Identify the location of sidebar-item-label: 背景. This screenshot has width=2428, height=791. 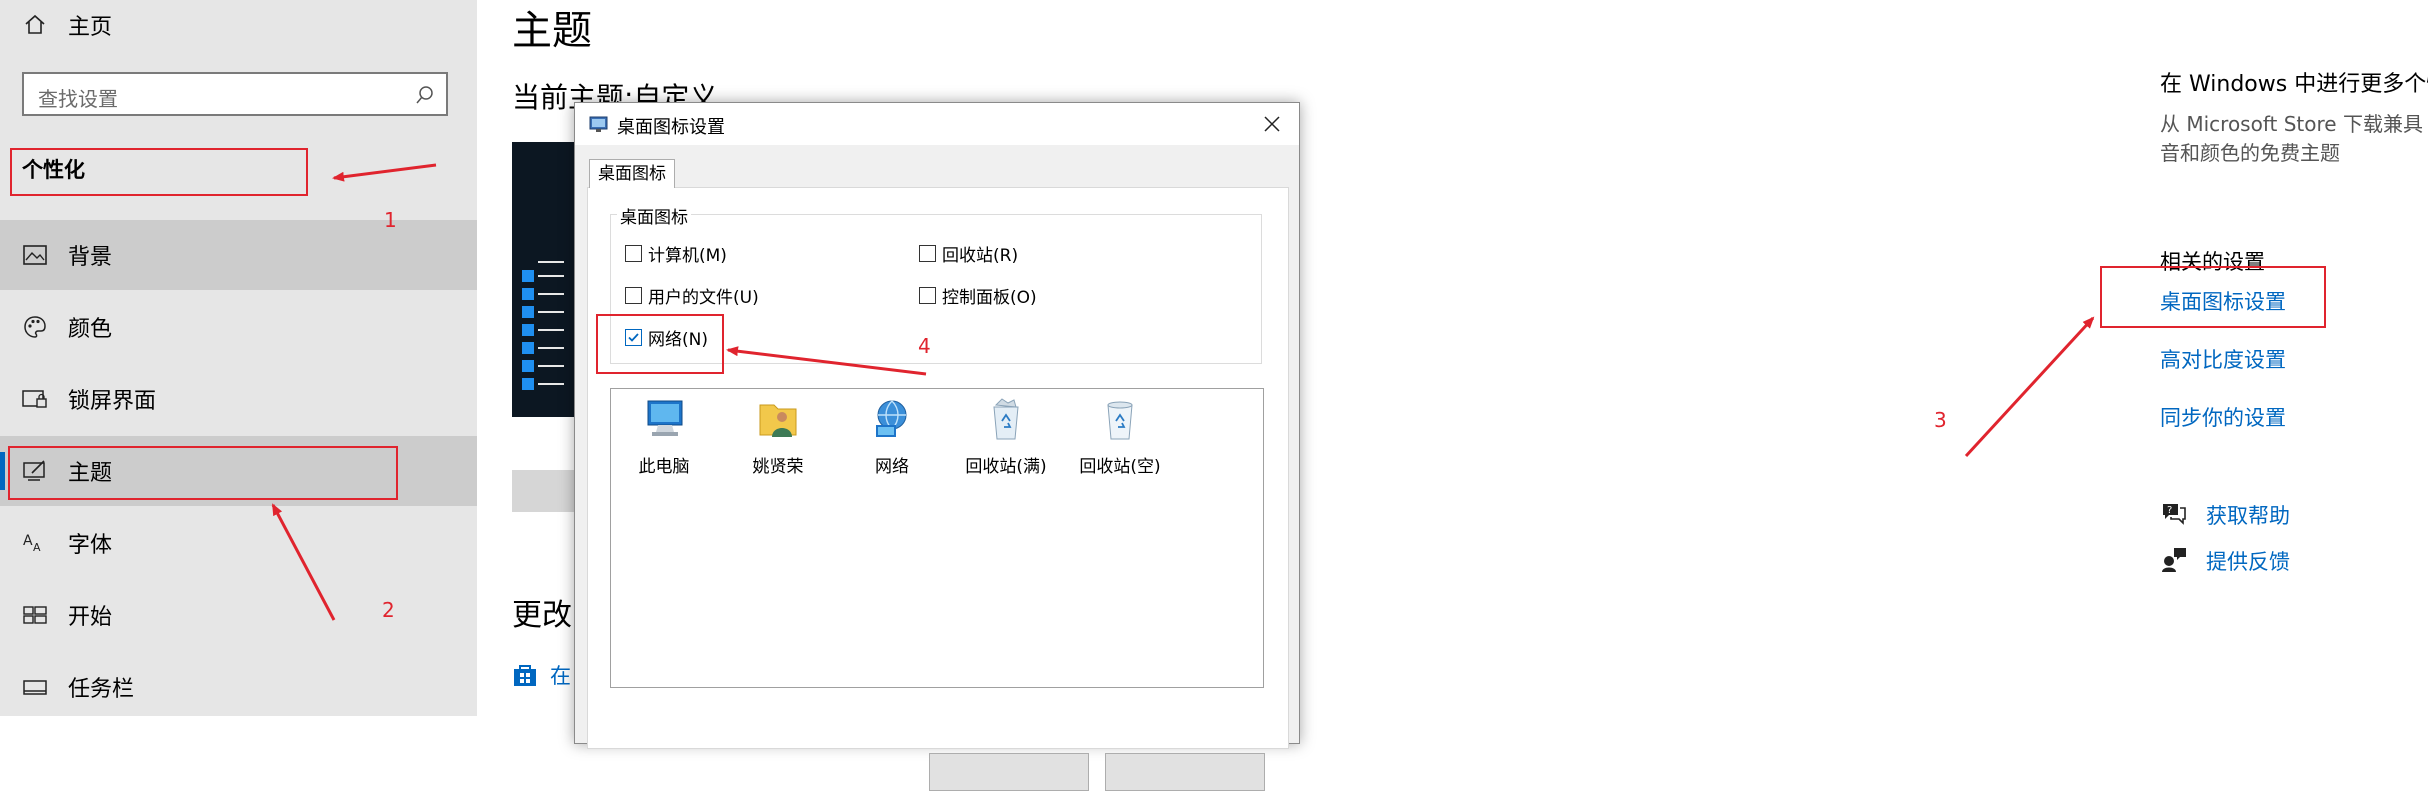
(90, 257).